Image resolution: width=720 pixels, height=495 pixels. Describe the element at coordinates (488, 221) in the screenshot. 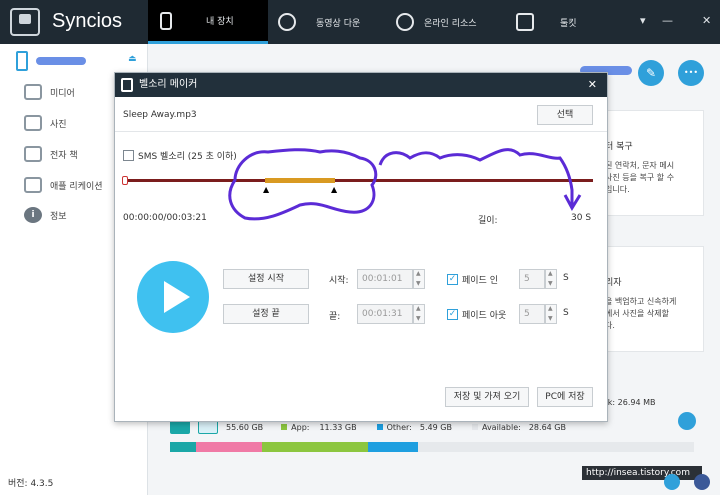

I see `length-label: 길이:` at that location.